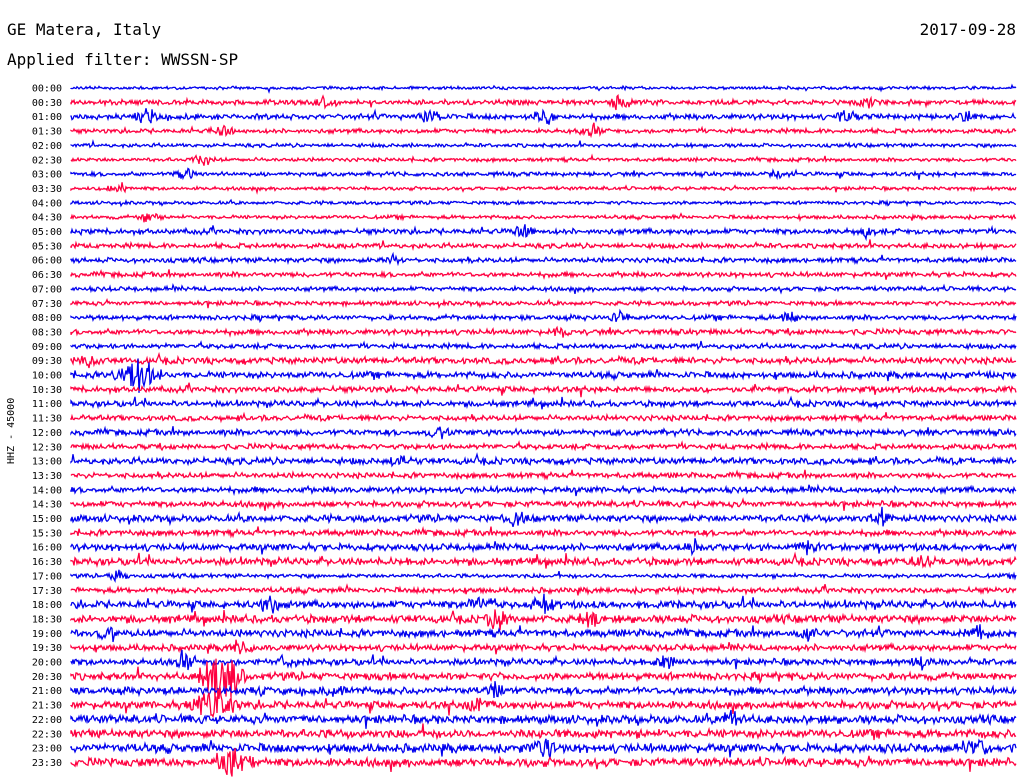 The image size is (1024, 780). What do you see at coordinates (47, 232) in the screenshot?
I see `time-tick-label: 05:00` at bounding box center [47, 232].